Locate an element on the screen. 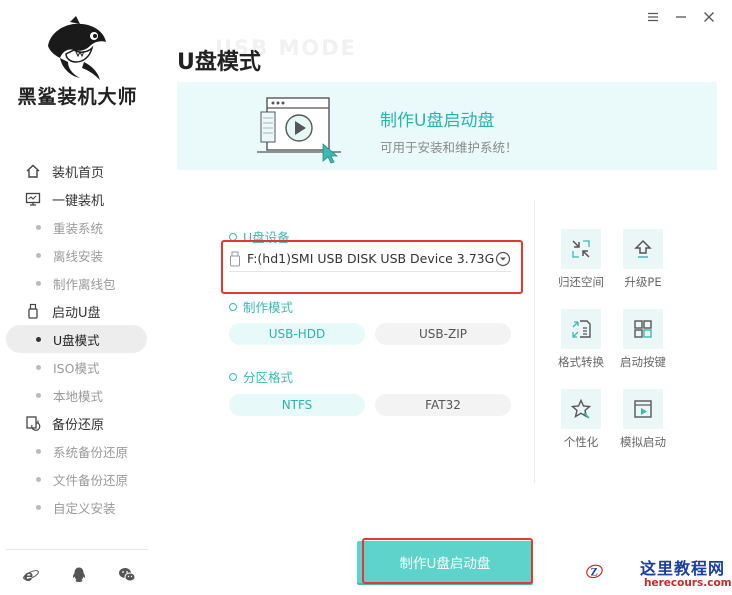 Image resolution: width=732 pixels, height=595 pixels. partition-option-ntfs: NTFS is located at coordinates (297, 405).